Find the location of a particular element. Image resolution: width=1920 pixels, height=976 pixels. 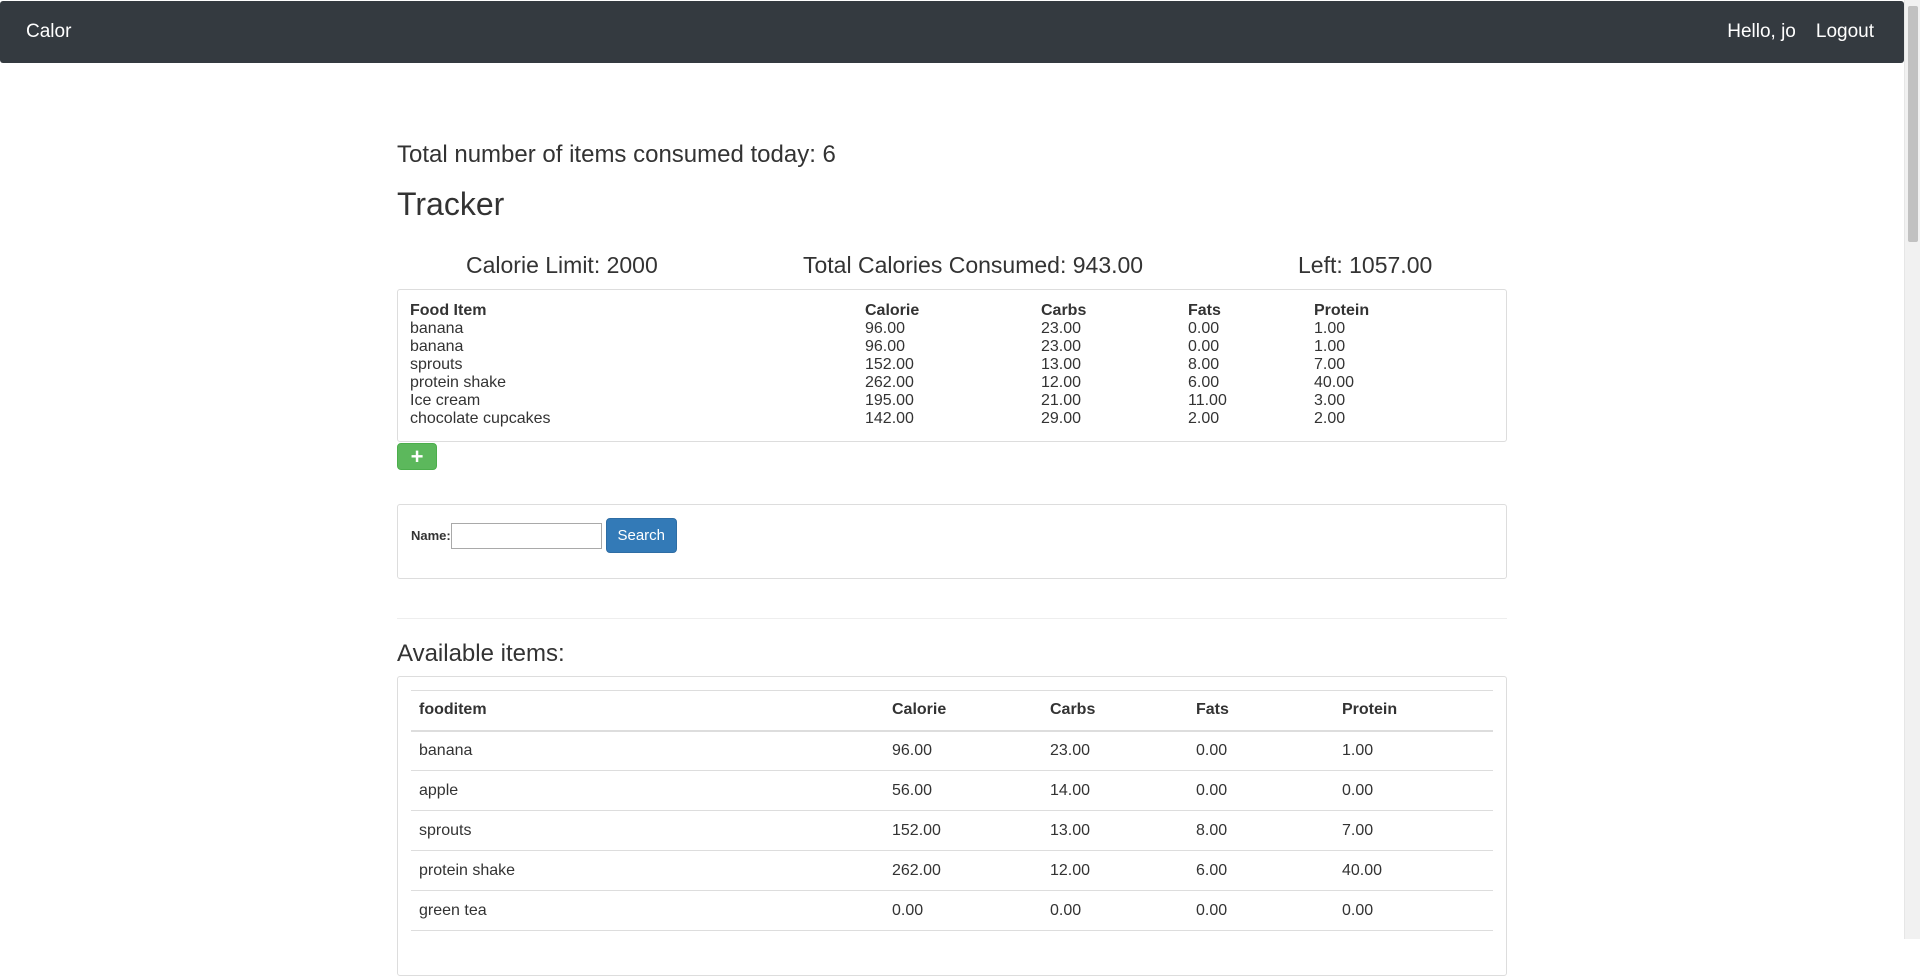

logout-link: Logout is located at coordinates (1845, 32).